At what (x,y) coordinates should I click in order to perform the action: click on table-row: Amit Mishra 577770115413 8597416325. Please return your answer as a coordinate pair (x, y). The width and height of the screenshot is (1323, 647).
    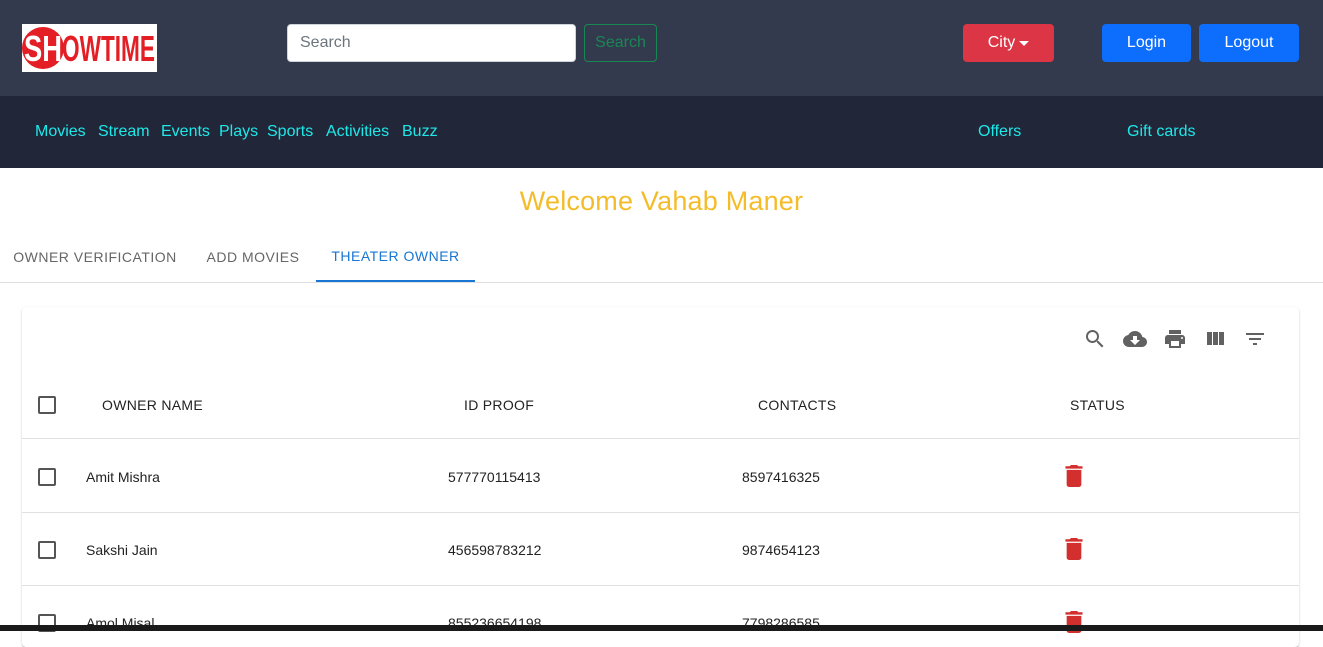
    Looking at the image, I should click on (660, 476).